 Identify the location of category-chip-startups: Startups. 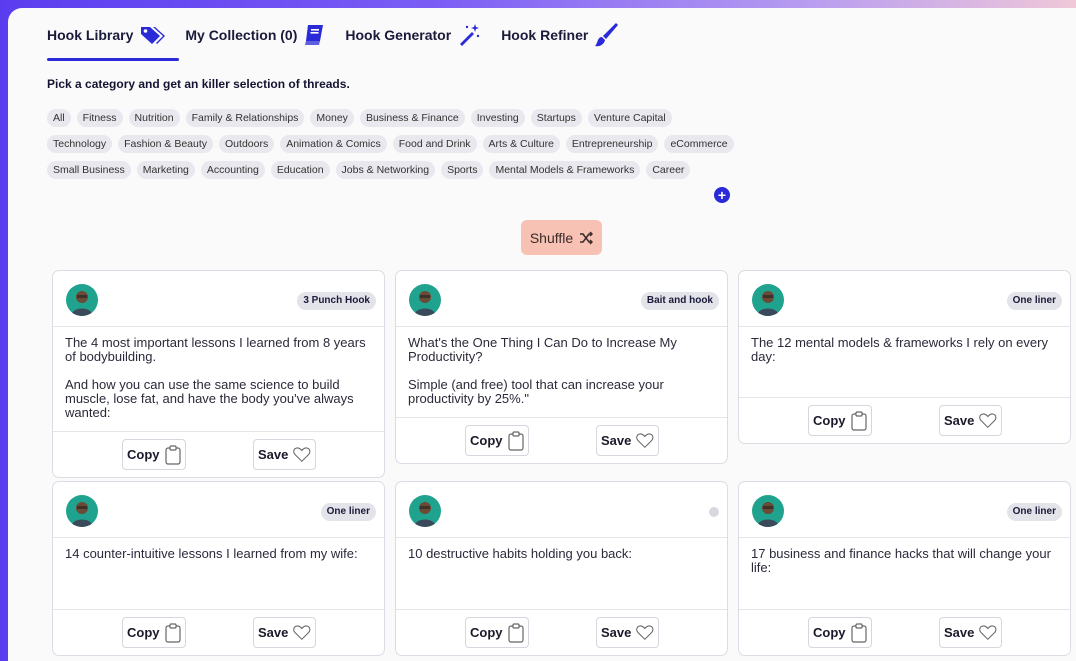
(556, 118).